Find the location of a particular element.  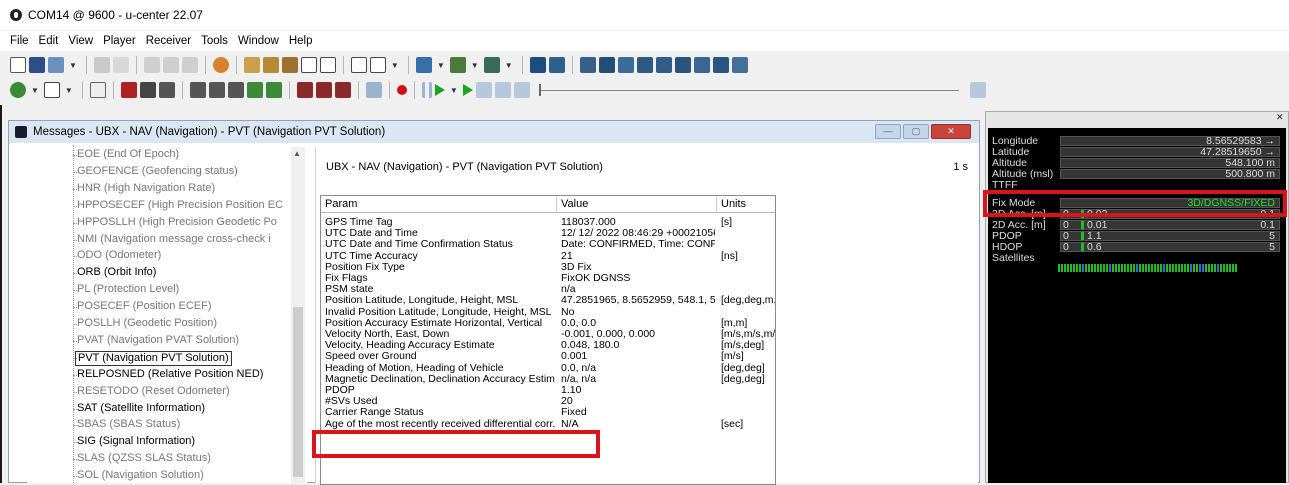

tree-item: ORB (Orbit Info) is located at coordinates (116, 273).